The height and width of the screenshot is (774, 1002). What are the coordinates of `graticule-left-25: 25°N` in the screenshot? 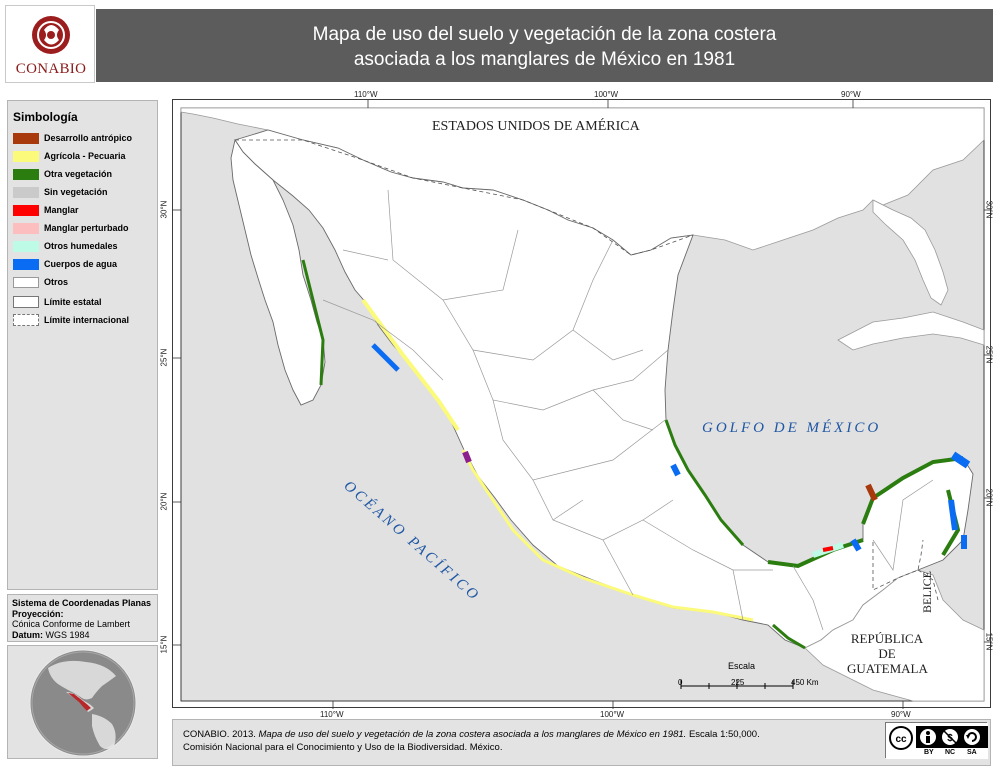 It's located at (164, 357).